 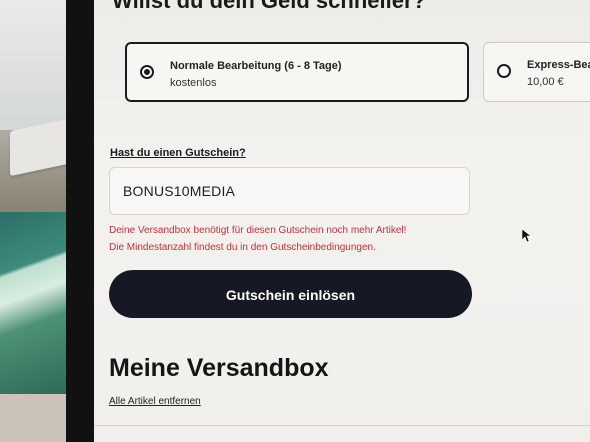 I want to click on shipping-option-name: Normale Bearbeitung (6 - 8 Tage), so click(x=256, y=66).